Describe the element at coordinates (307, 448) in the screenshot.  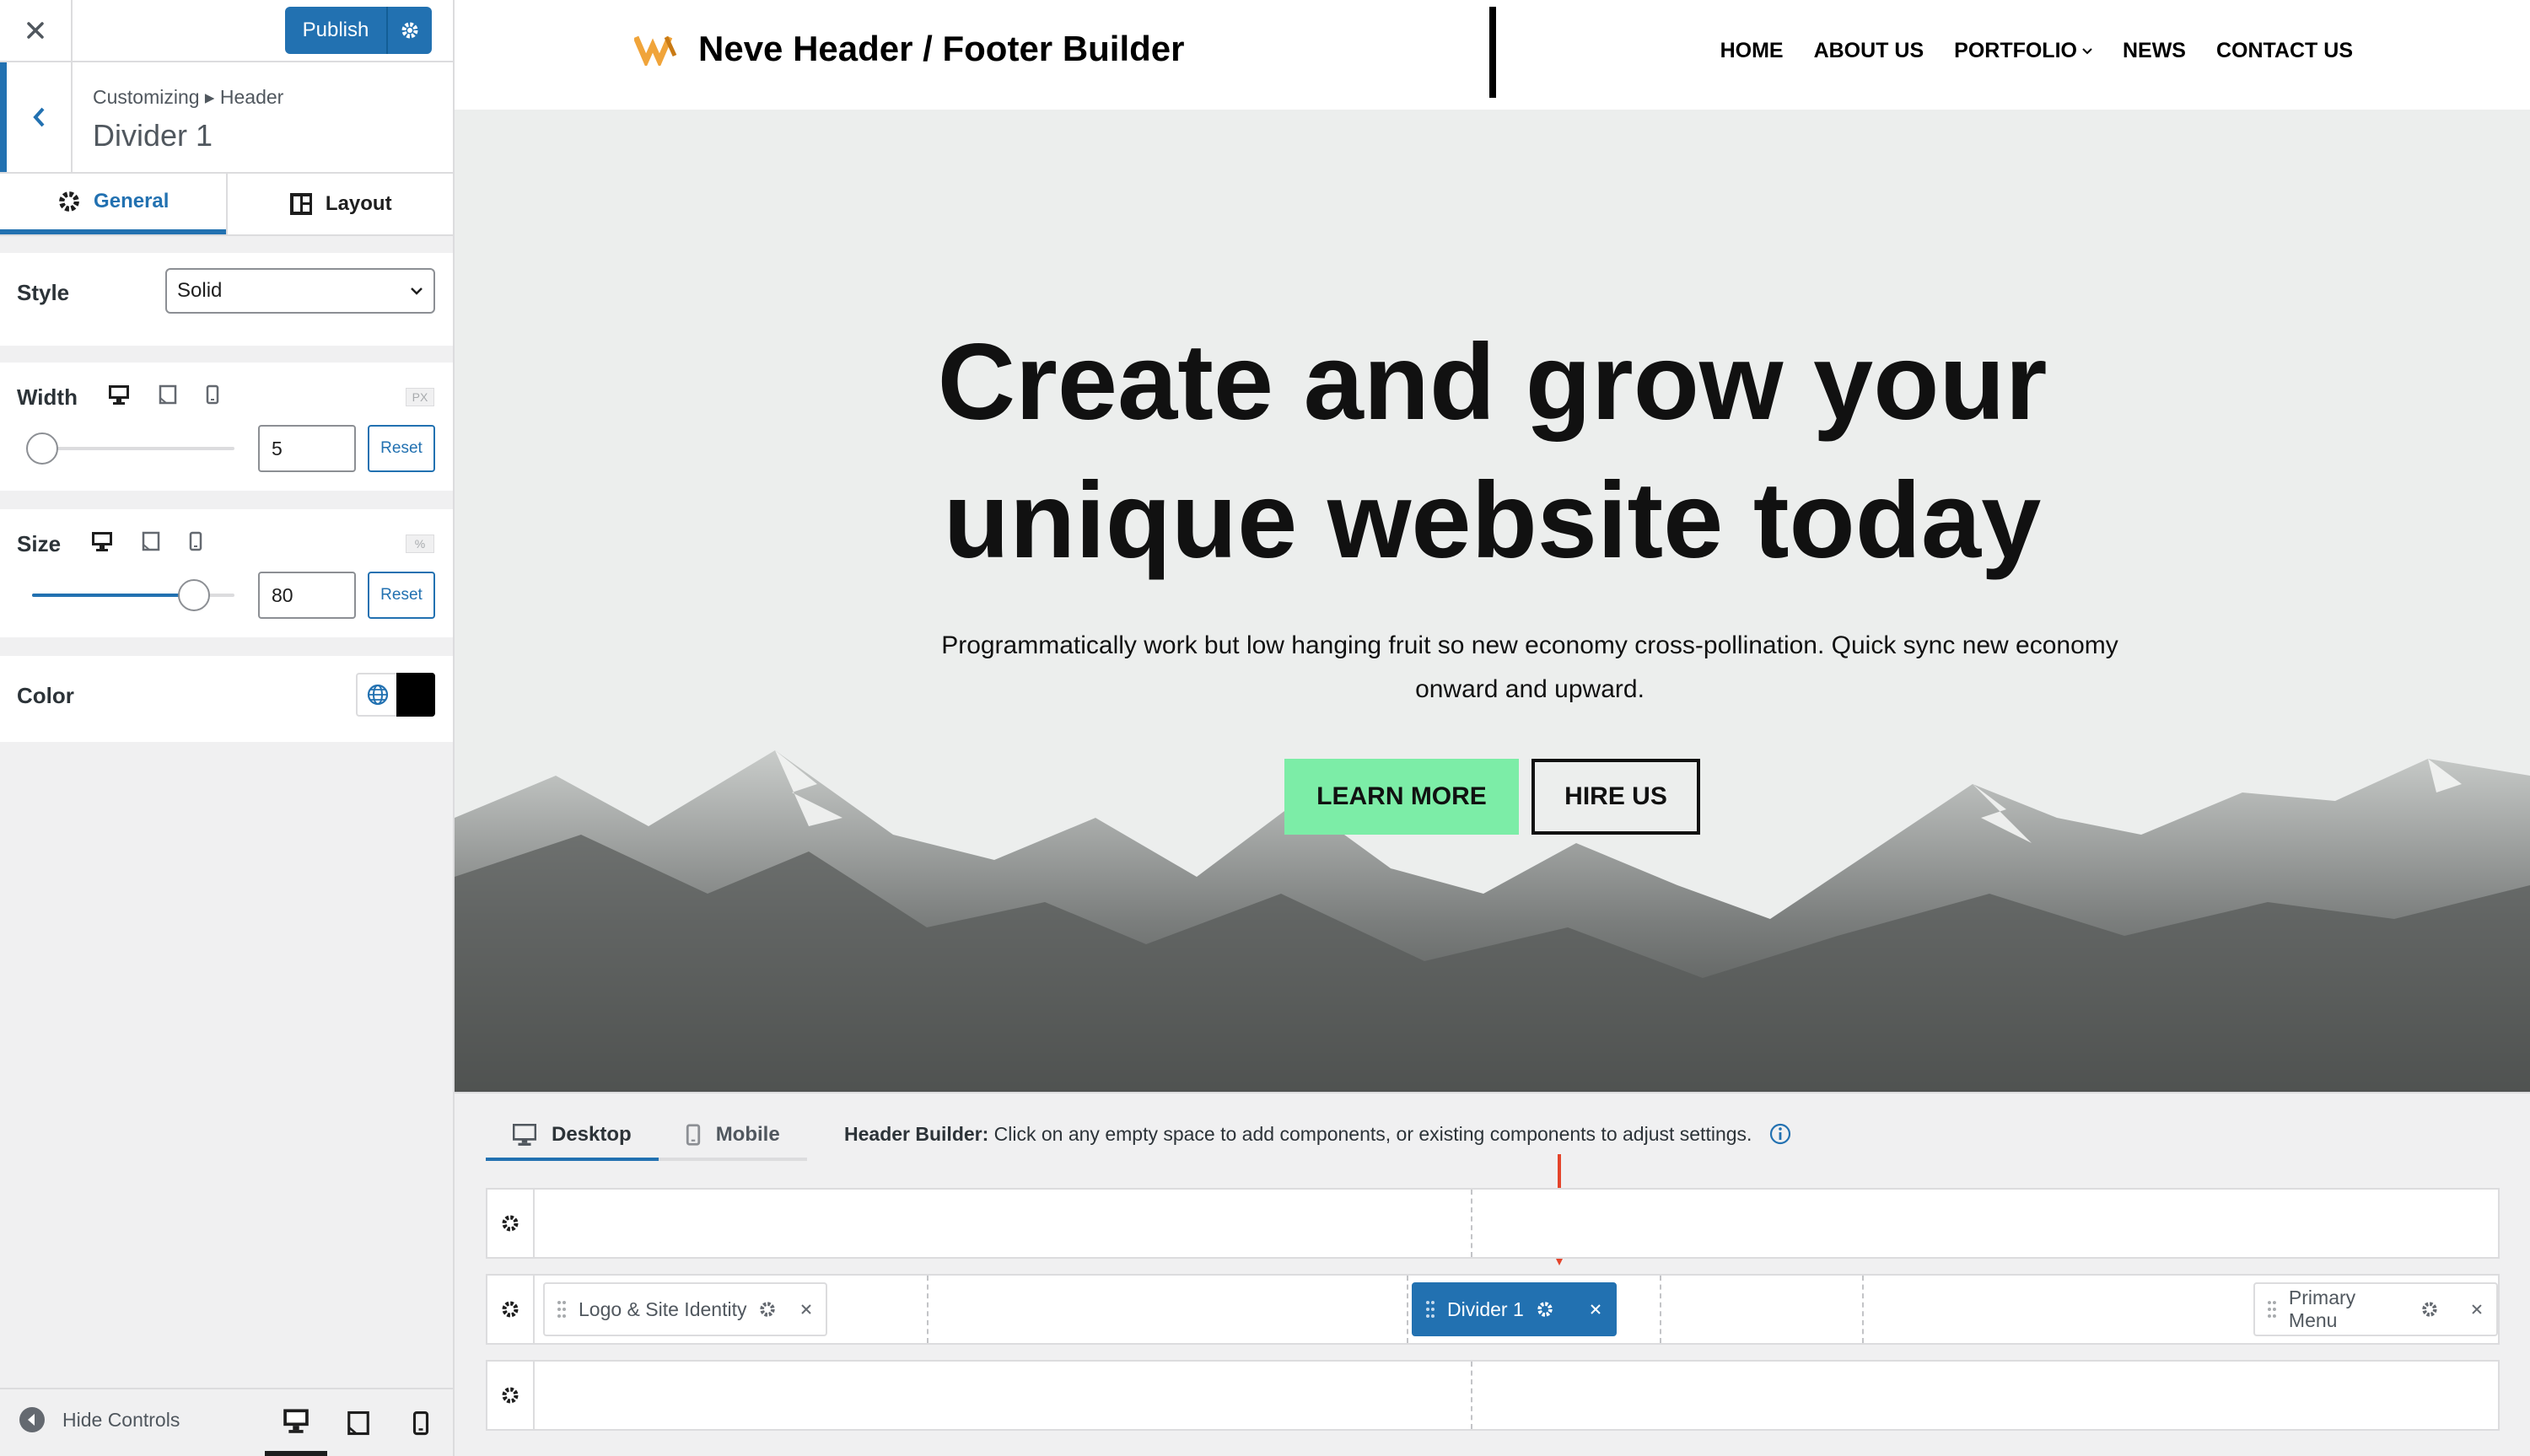
I see `width-input: 5` at that location.